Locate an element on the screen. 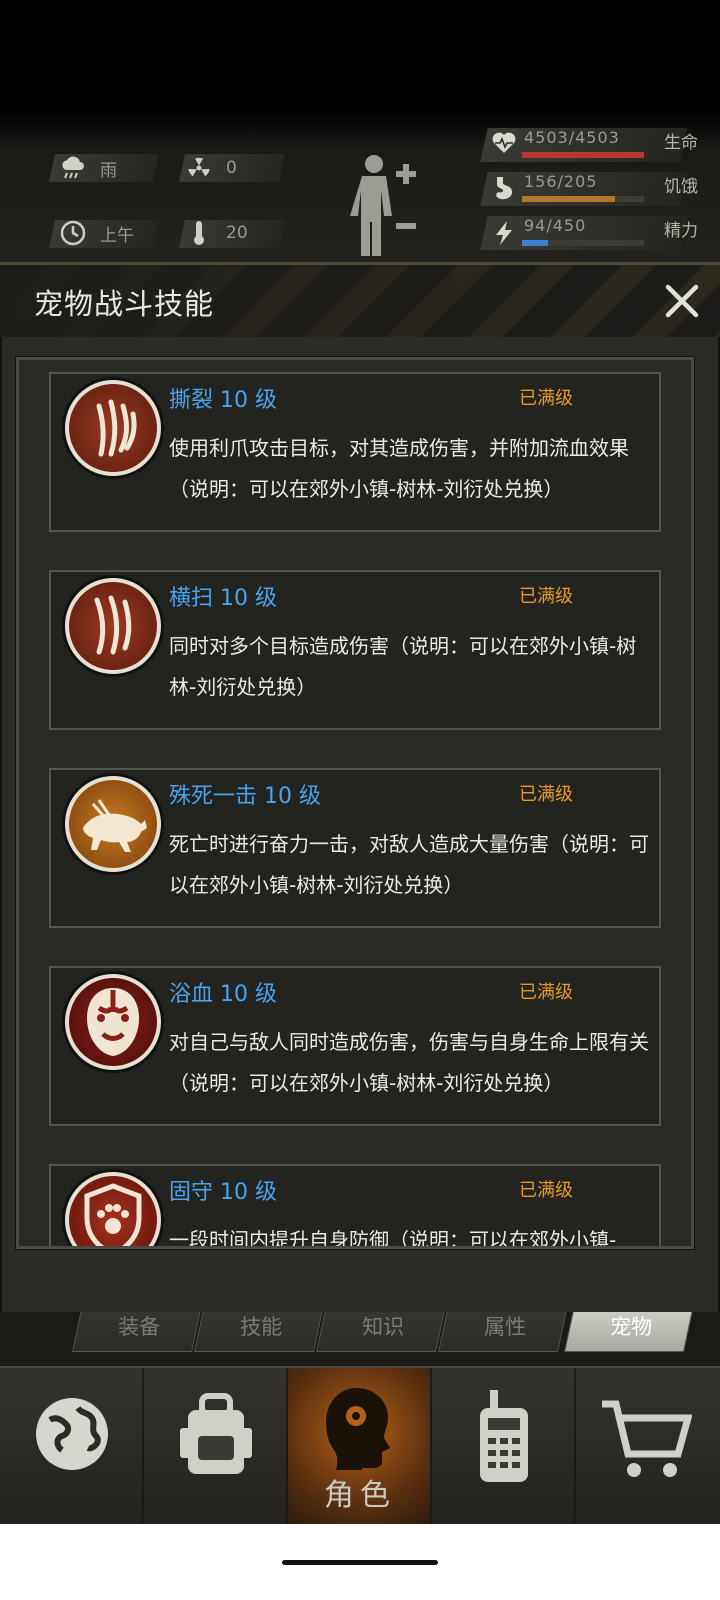 This screenshot has height=1600, width=720. health-label: 生命 is located at coordinates (681, 143).